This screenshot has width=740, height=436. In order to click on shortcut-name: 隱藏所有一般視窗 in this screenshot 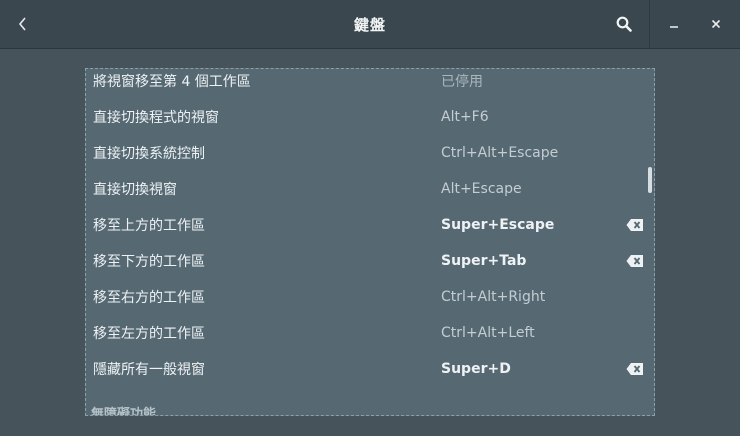, I will do `click(149, 370)`.